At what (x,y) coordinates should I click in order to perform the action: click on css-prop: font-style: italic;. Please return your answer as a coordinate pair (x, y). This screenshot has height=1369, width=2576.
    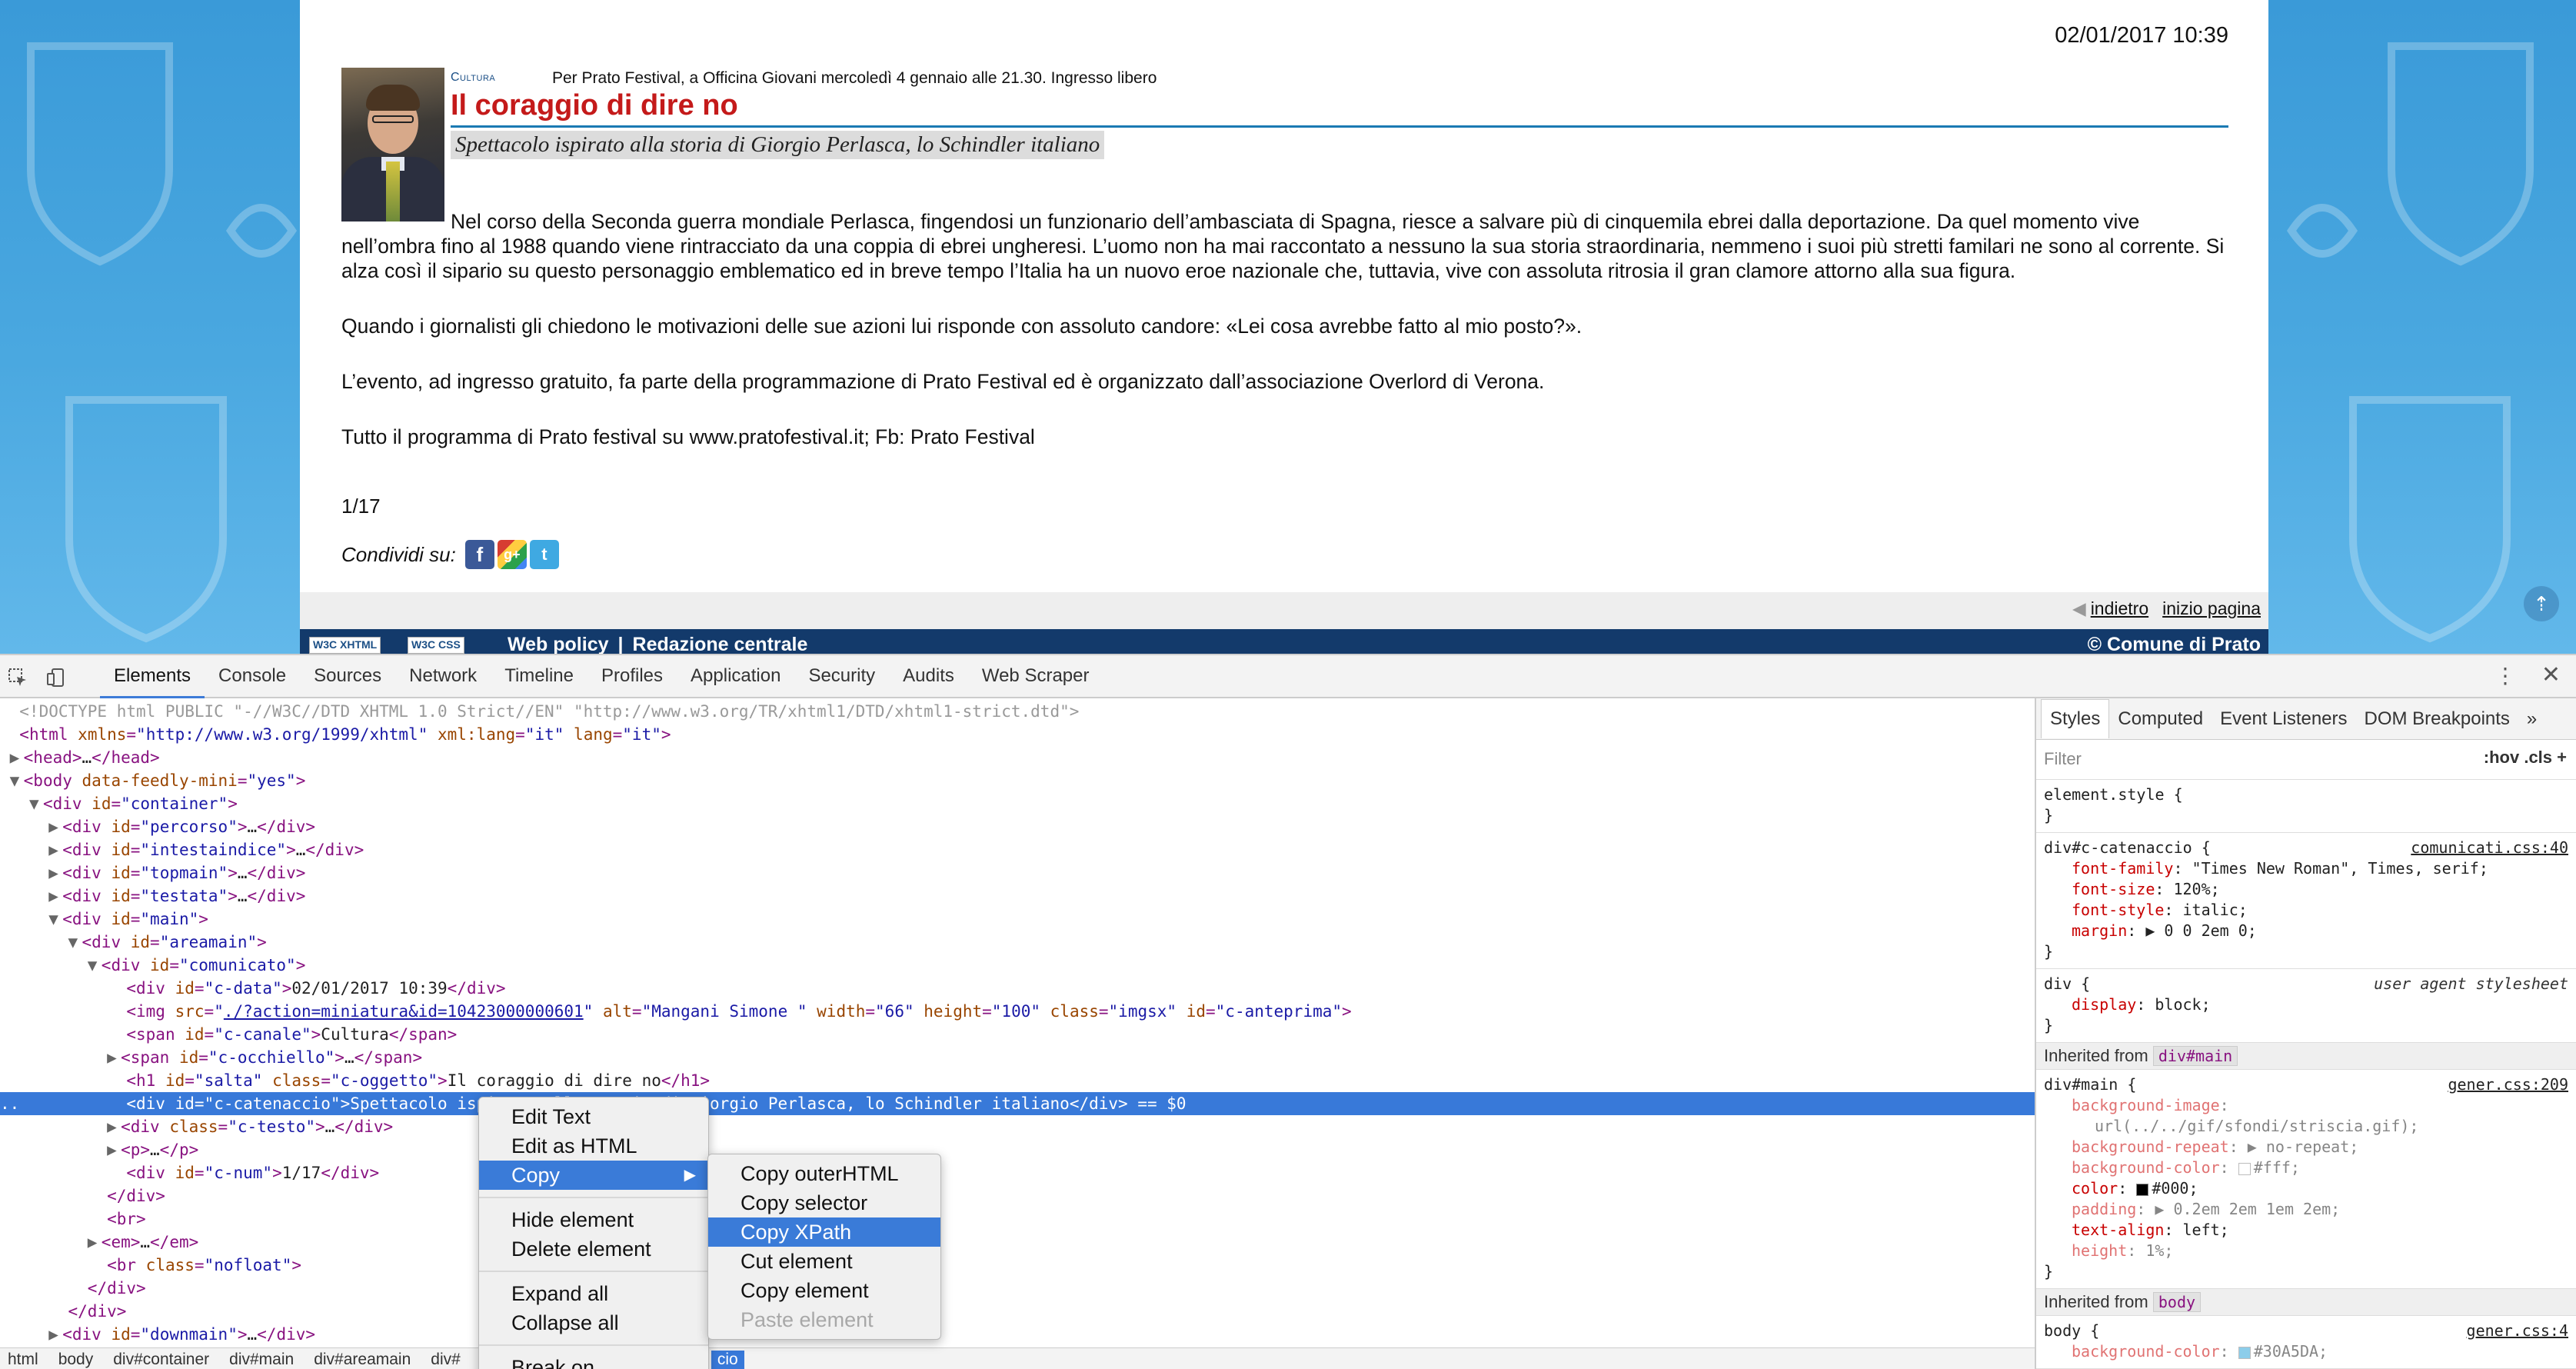
    Looking at the image, I should click on (2306, 910).